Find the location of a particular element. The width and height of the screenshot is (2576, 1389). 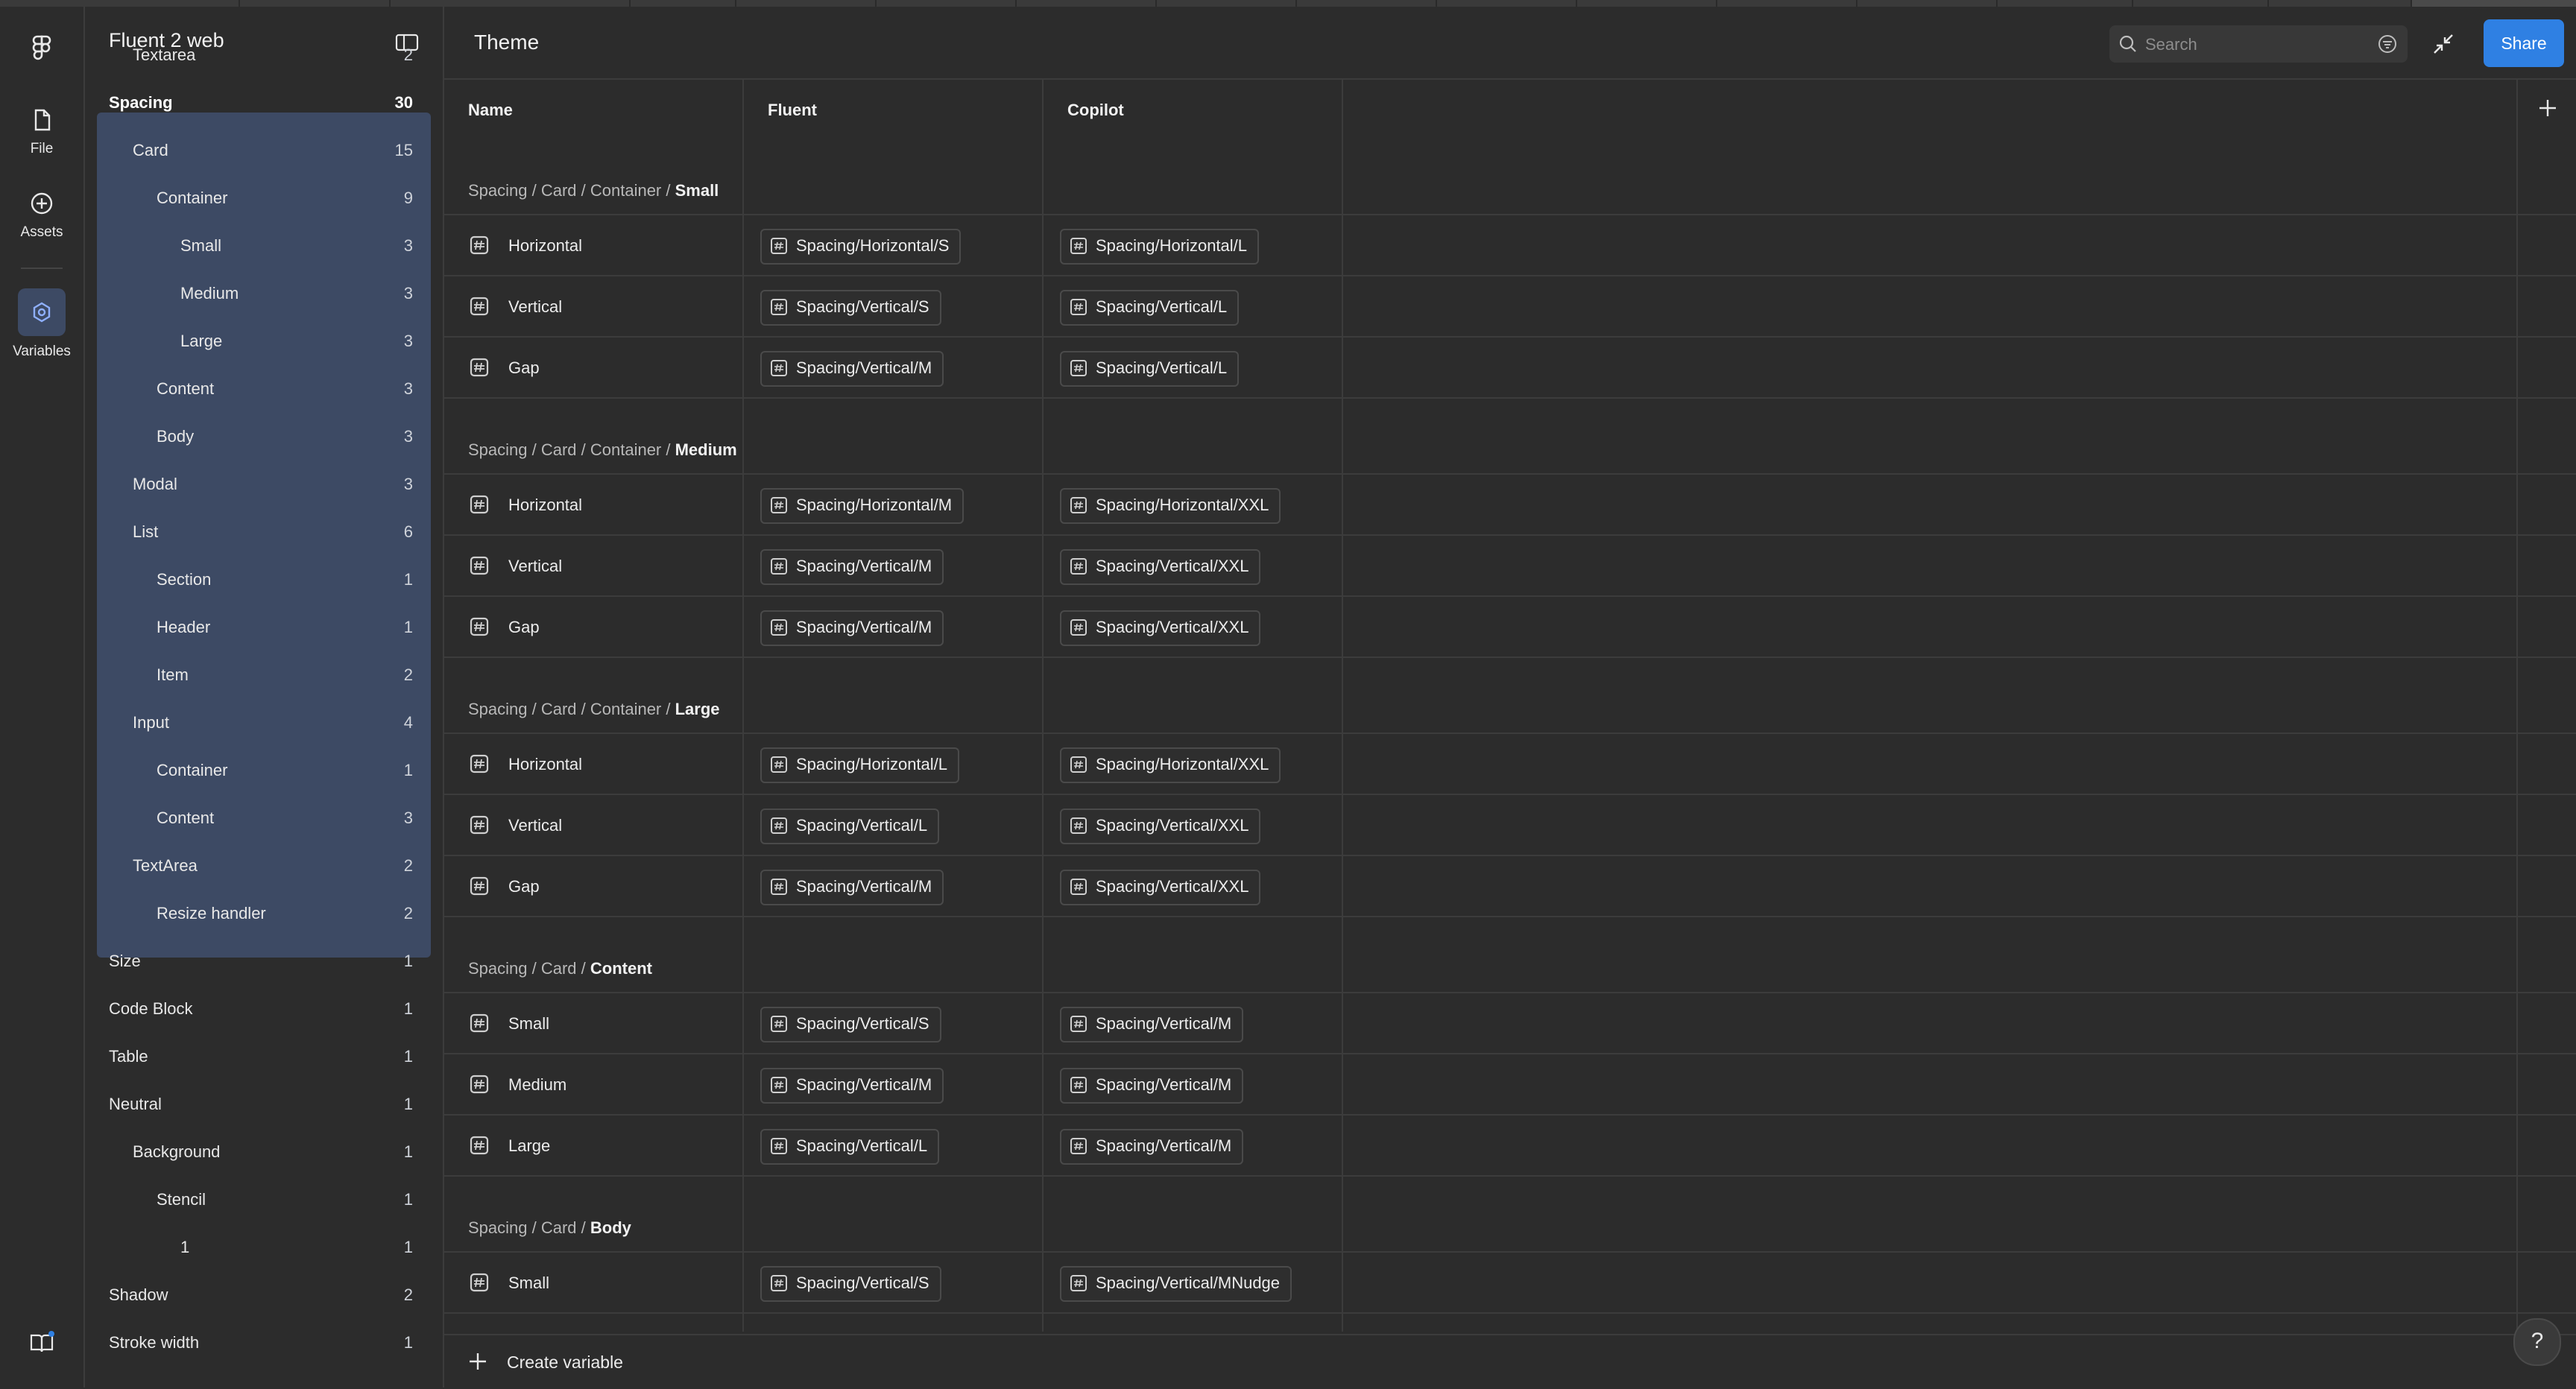

collapse-icon is located at coordinates (2443, 44).